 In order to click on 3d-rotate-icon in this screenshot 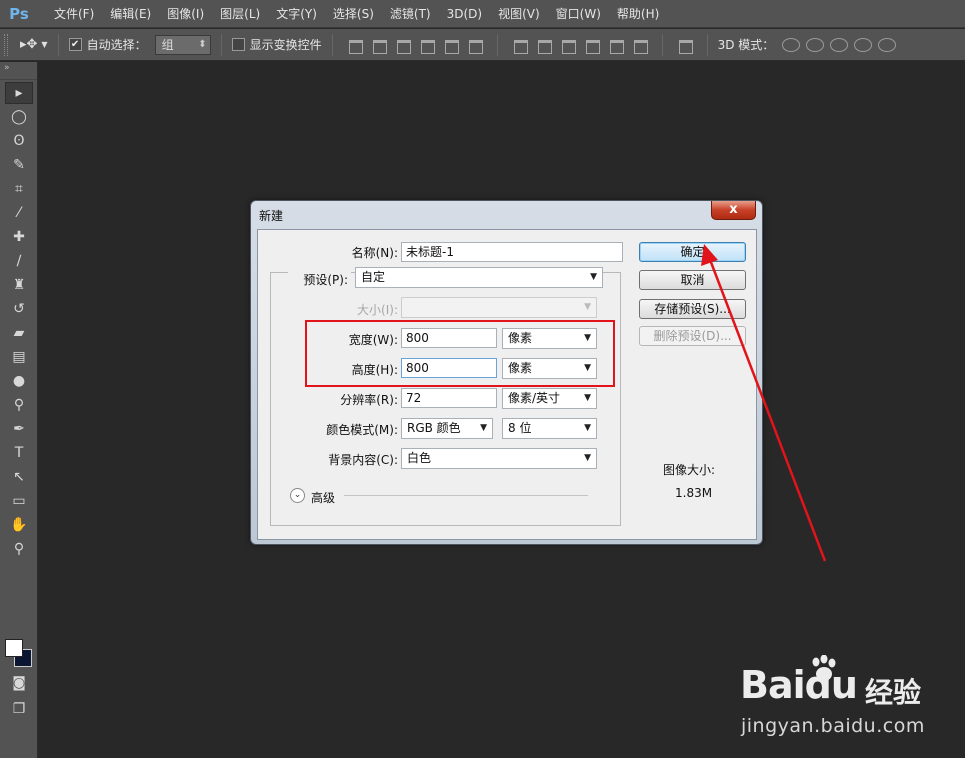, I will do `click(791, 44)`.